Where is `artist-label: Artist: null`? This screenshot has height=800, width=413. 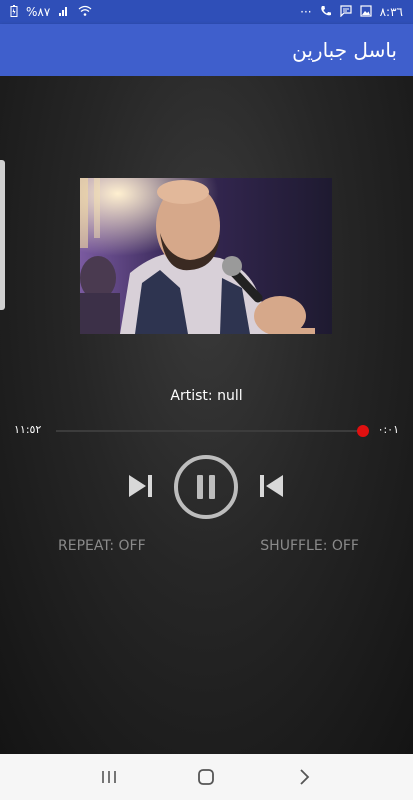 artist-label: Artist: null is located at coordinates (206, 396).